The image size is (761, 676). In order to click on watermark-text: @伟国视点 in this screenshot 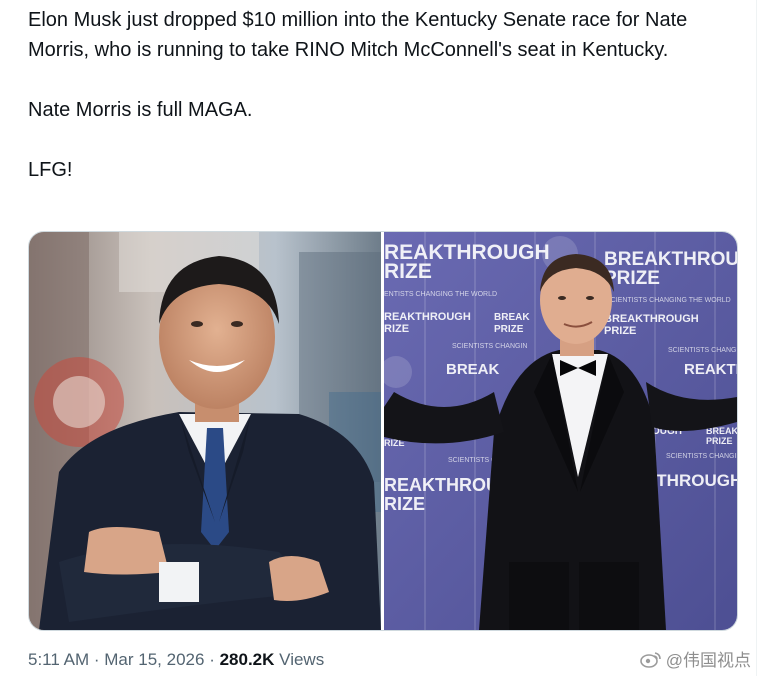, I will do `click(708, 660)`.